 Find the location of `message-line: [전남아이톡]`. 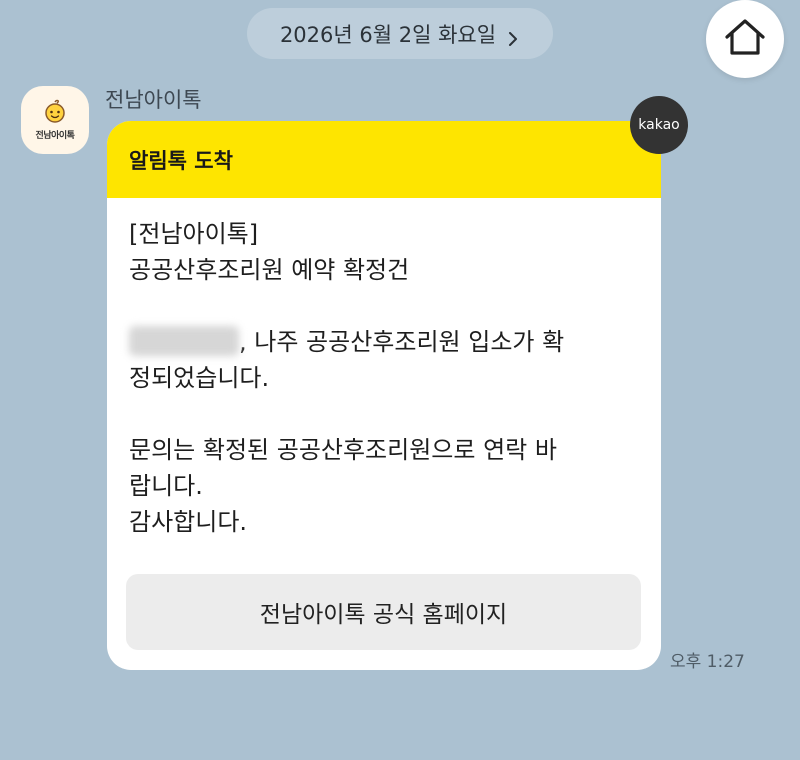

message-line: [전남아이톡] is located at coordinates (194, 234).